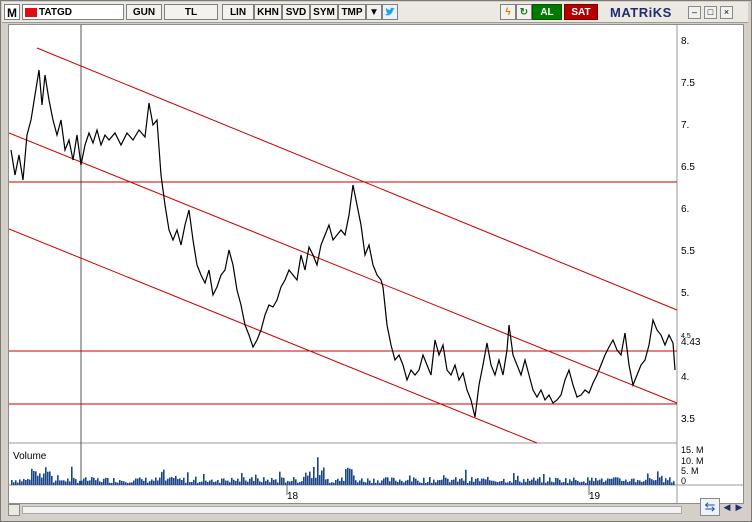 This screenshot has height=522, width=752. What do you see at coordinates (191, 12) in the screenshot?
I see `currency-button: TL` at bounding box center [191, 12].